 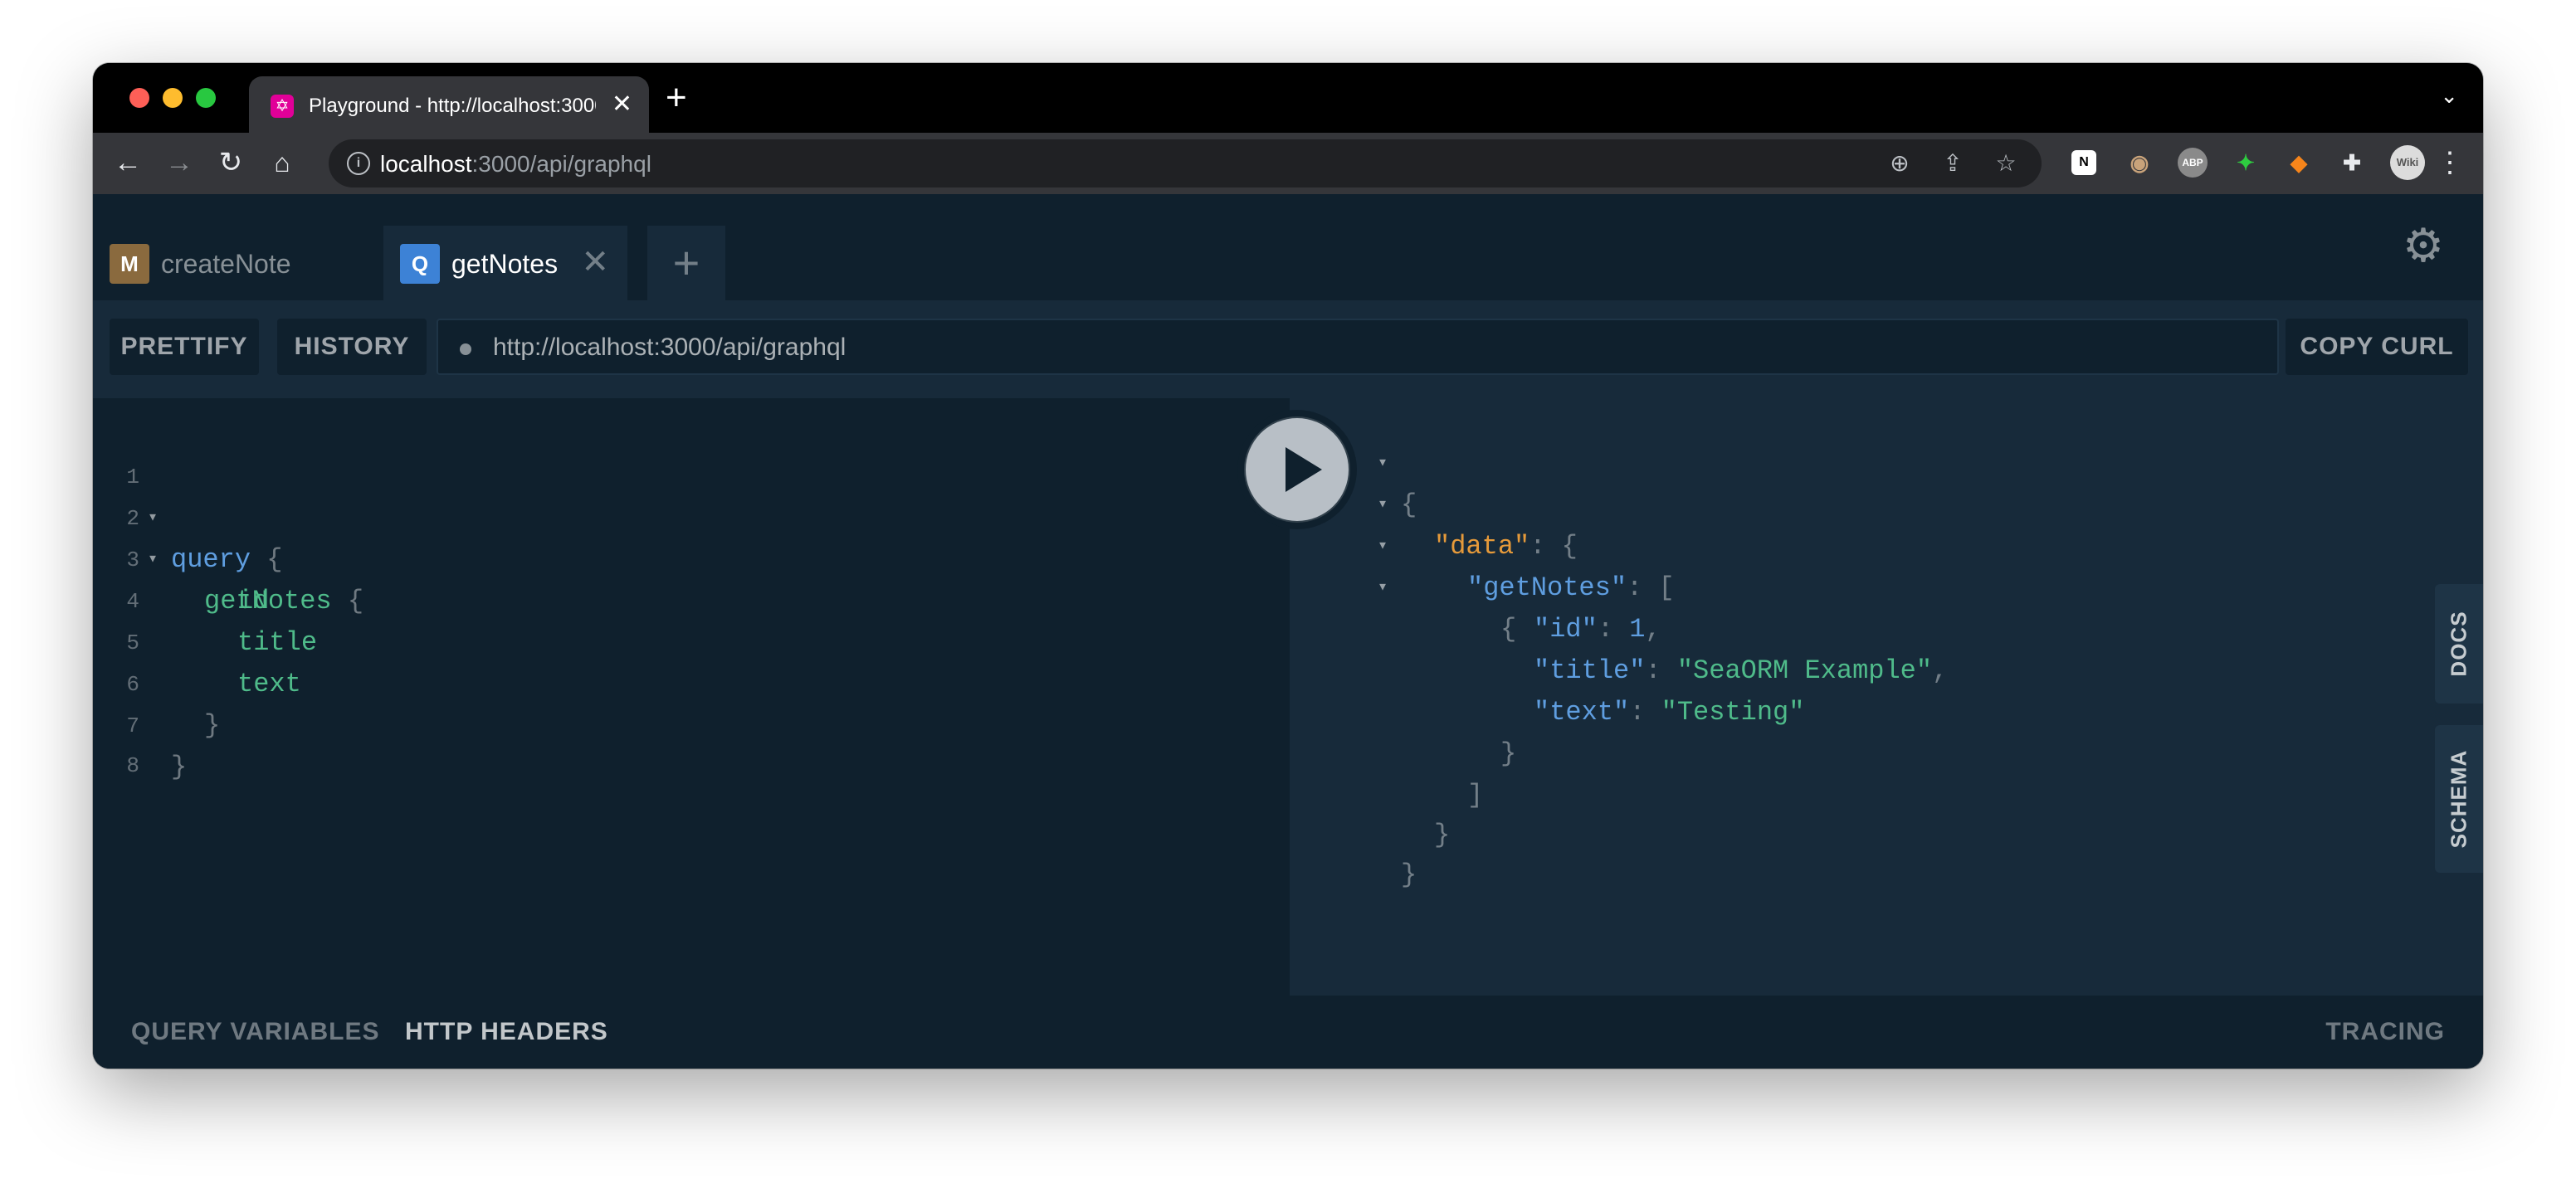 I want to click on playground-tab-bar: M createNote Q getNotes ✕ + ⚙, so click(x=1288, y=247).